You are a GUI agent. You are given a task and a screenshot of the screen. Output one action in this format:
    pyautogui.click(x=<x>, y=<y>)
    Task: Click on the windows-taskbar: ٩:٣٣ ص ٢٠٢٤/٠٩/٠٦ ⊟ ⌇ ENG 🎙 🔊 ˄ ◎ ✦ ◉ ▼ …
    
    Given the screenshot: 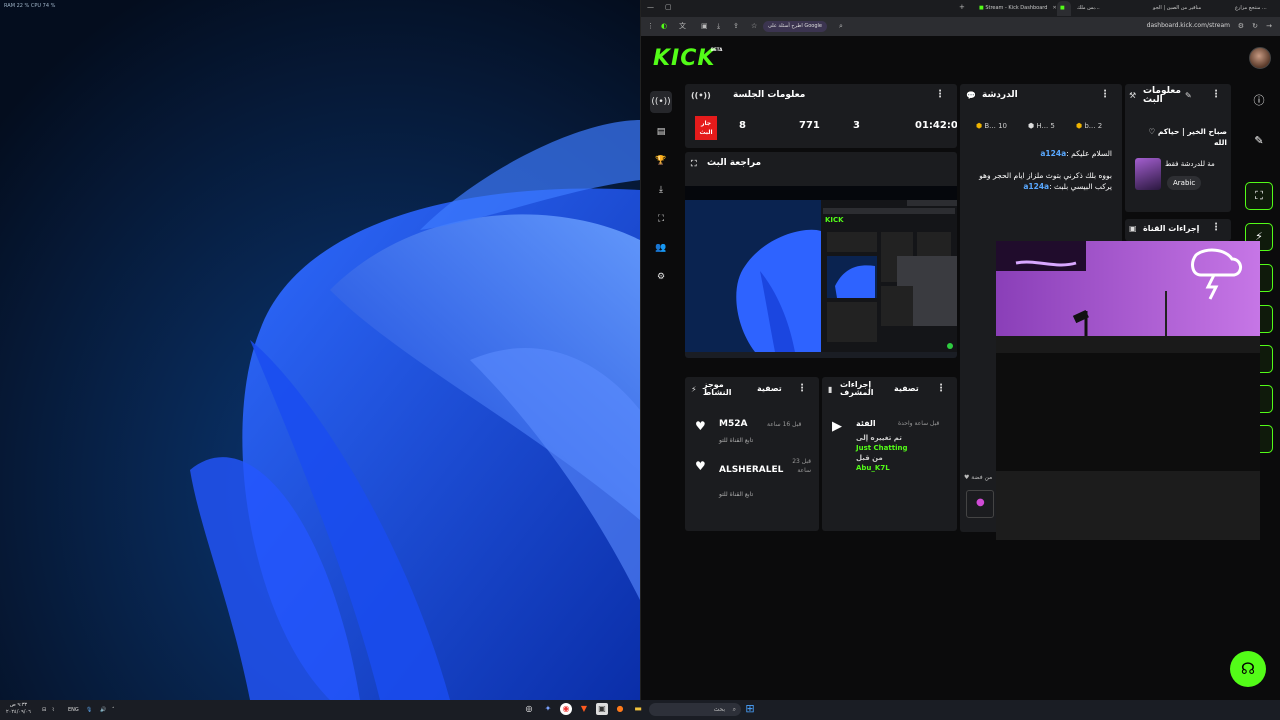 What is the action you would take?
    pyautogui.click(x=640, y=710)
    